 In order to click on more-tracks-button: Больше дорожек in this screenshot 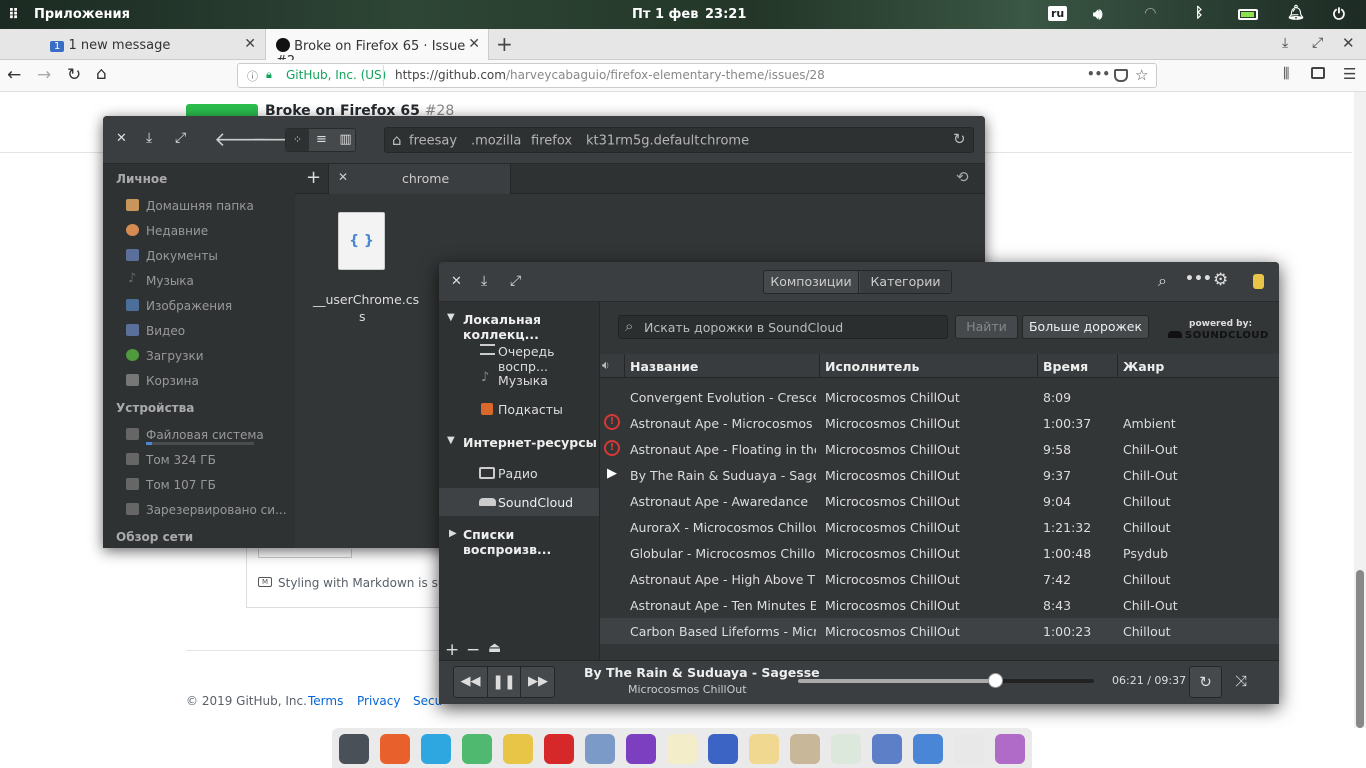, I will do `click(1085, 327)`.